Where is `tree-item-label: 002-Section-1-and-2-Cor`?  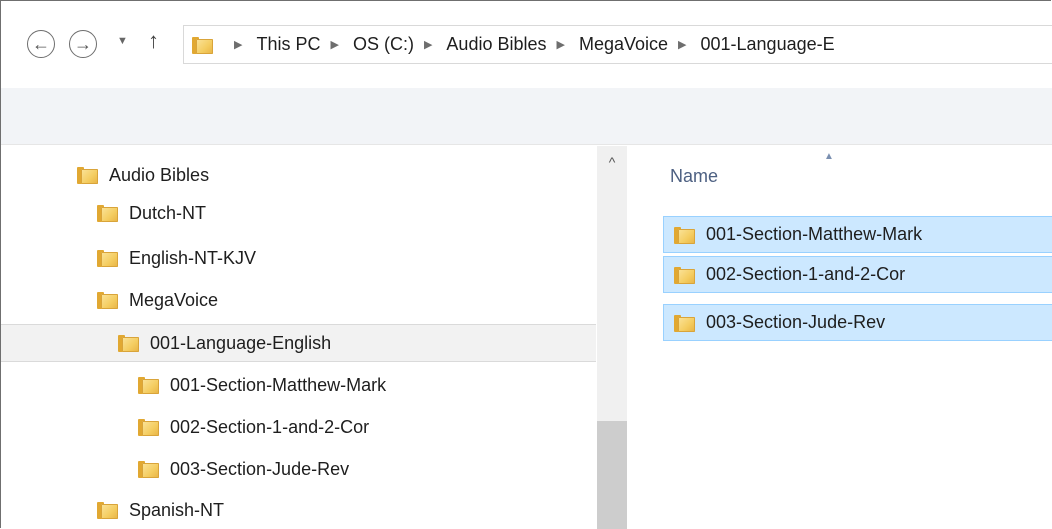
tree-item-label: 002-Section-1-and-2-Cor is located at coordinates (270, 426).